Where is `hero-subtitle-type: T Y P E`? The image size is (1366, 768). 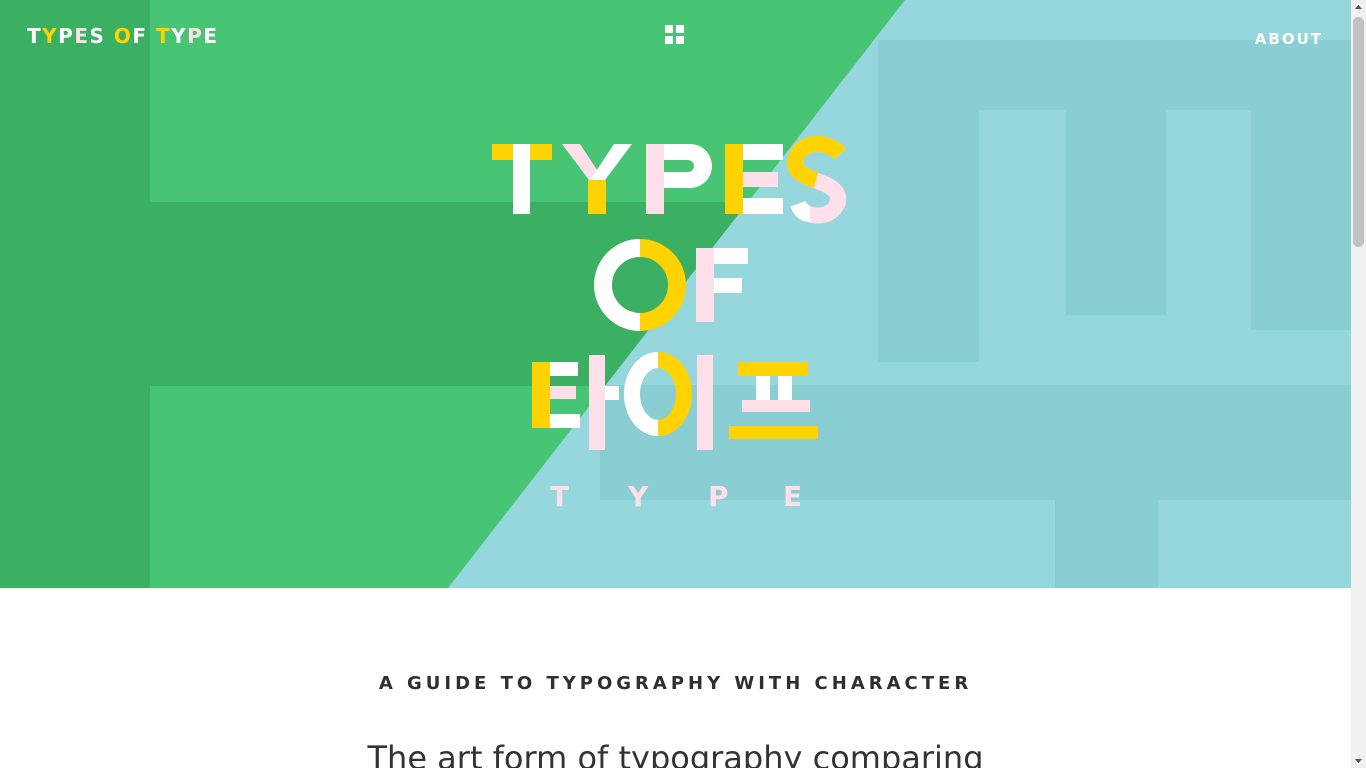 hero-subtitle-type: T Y P E is located at coordinates (676, 496).